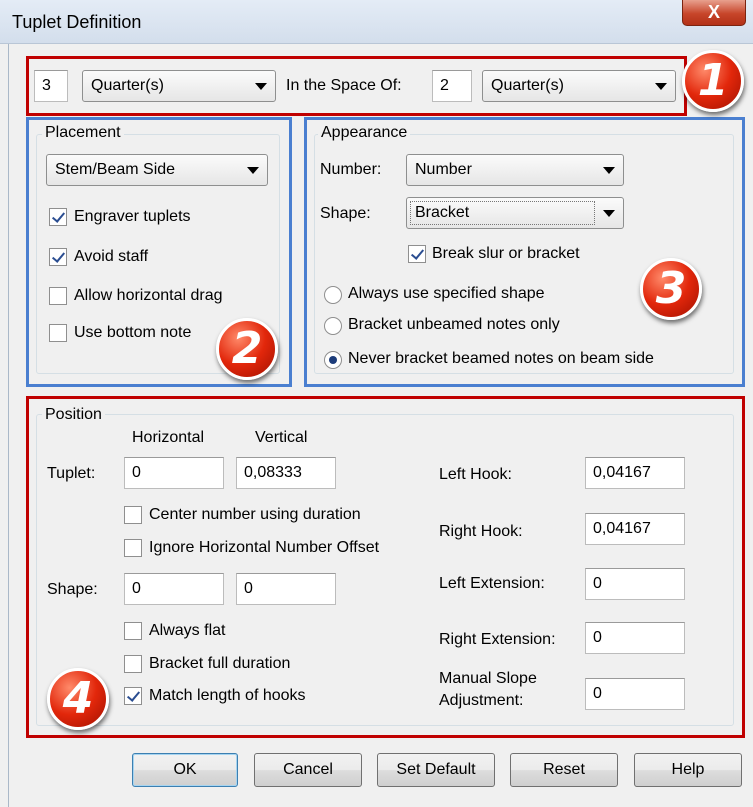  I want to click on window-title: Tuplet Definition, so click(77, 22).